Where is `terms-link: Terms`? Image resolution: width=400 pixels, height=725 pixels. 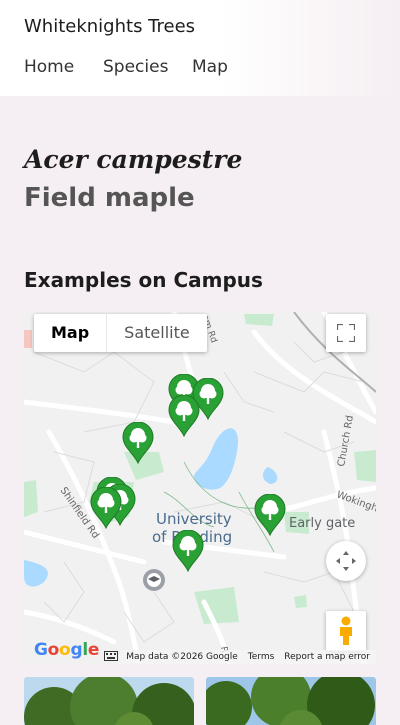
terms-link: Terms is located at coordinates (261, 657).